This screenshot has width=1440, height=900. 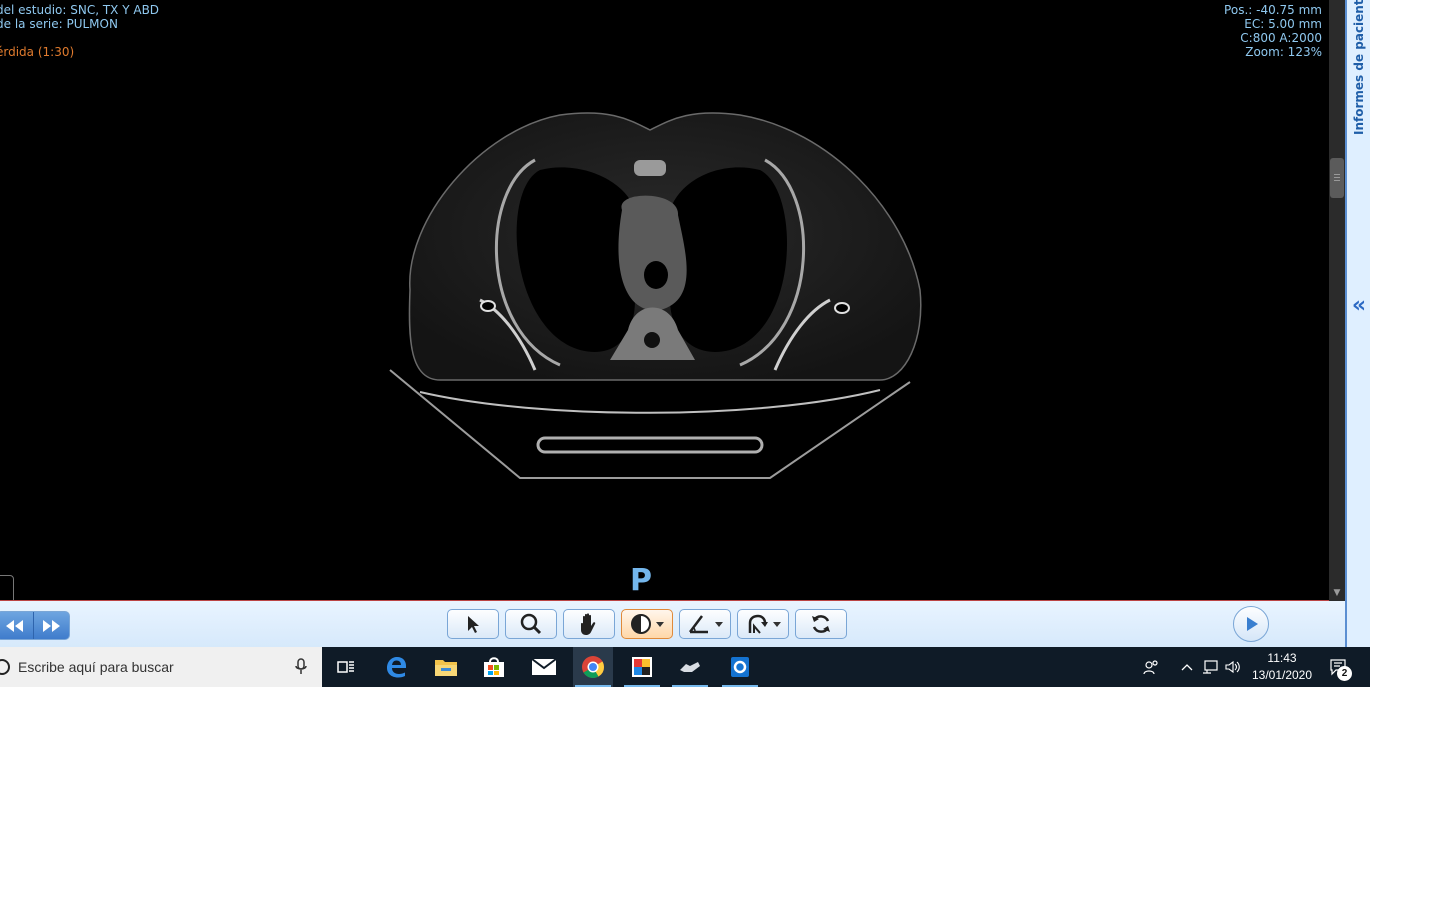 I want to click on previous-series-button, so click(x=16, y=625).